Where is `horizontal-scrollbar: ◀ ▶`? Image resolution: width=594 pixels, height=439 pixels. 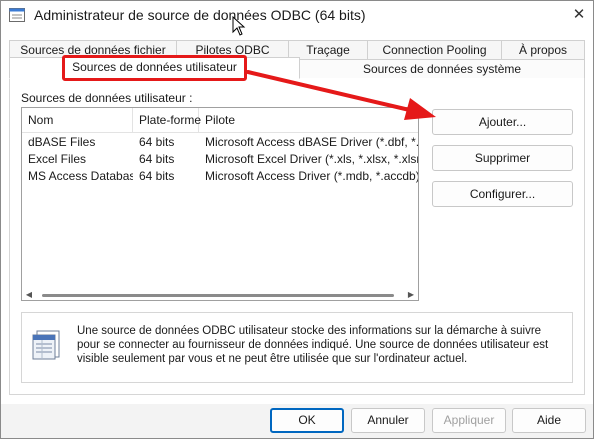
horizontal-scrollbar: ◀ ▶ is located at coordinates (220, 295).